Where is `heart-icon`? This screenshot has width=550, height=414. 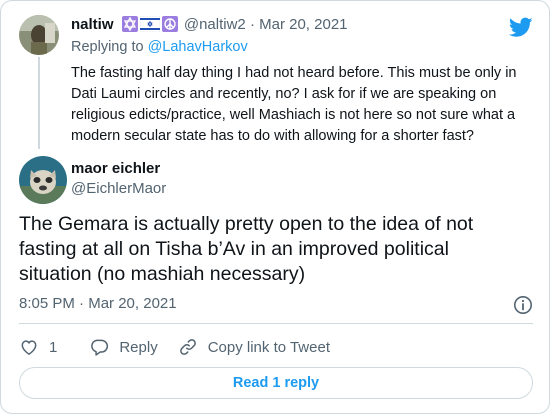
heart-icon is located at coordinates (29, 347).